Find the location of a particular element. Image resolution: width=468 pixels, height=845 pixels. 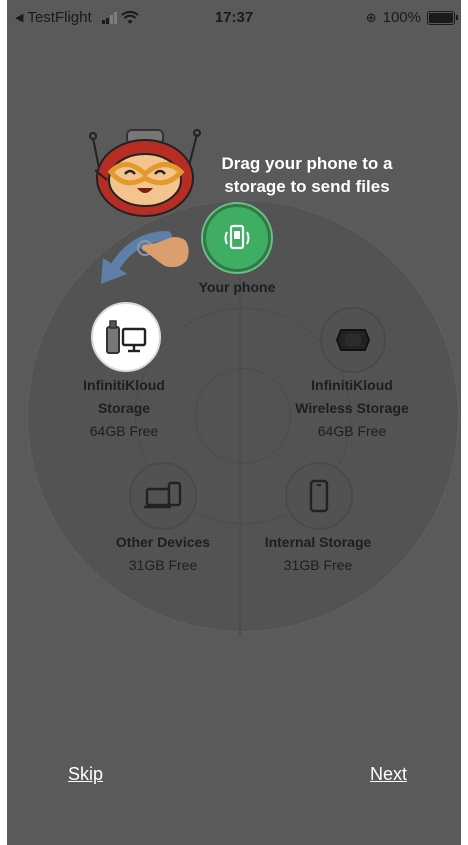

mascot-icon is located at coordinates (145, 173).